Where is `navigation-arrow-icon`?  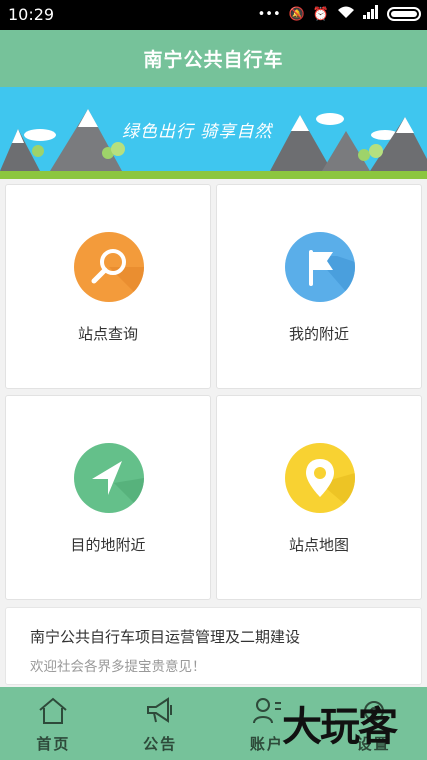 navigation-arrow-icon is located at coordinates (109, 478).